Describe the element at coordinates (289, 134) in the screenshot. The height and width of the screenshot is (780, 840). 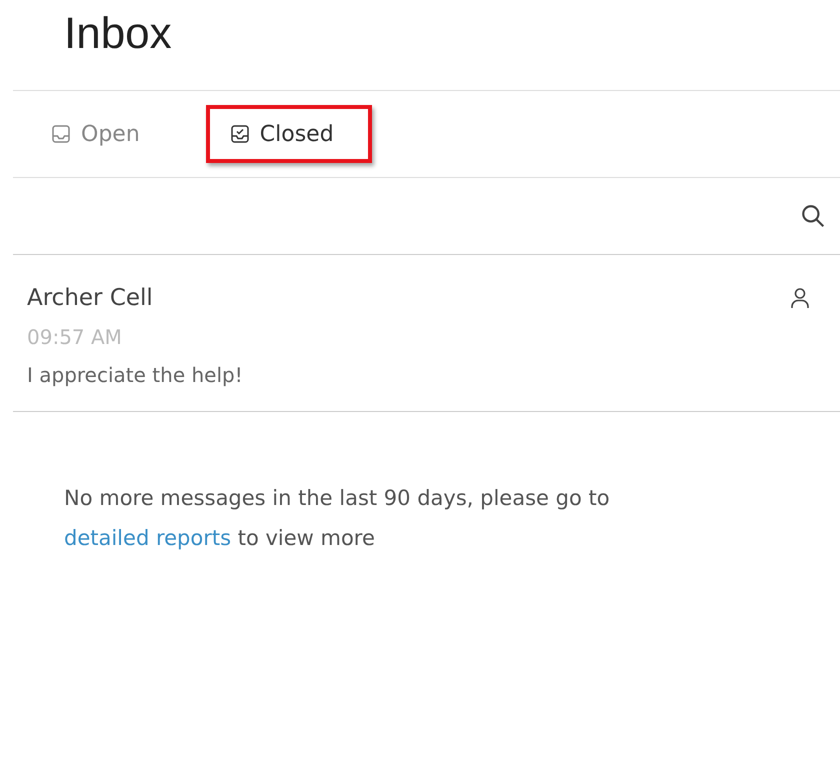
I see `tab: Closed` at that location.